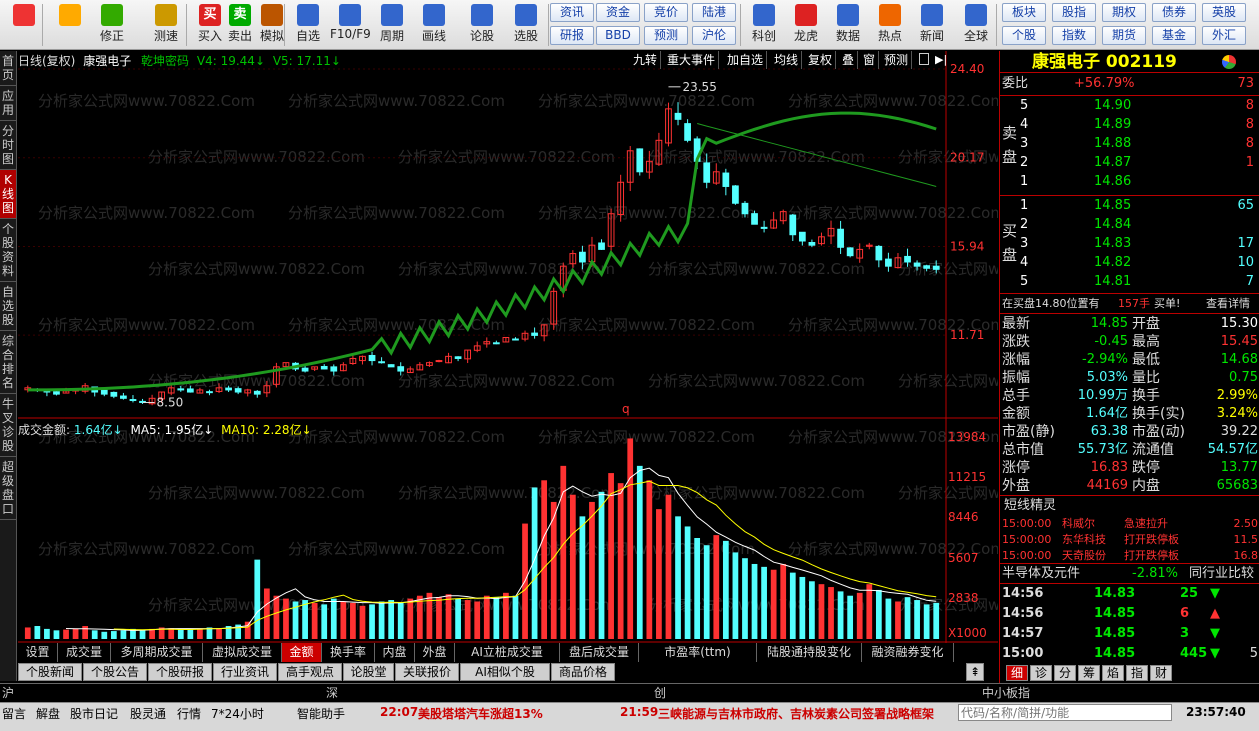  What do you see at coordinates (242, 652) in the screenshot?
I see `indicator-tab-3: 虚拟成交量` at bounding box center [242, 652].